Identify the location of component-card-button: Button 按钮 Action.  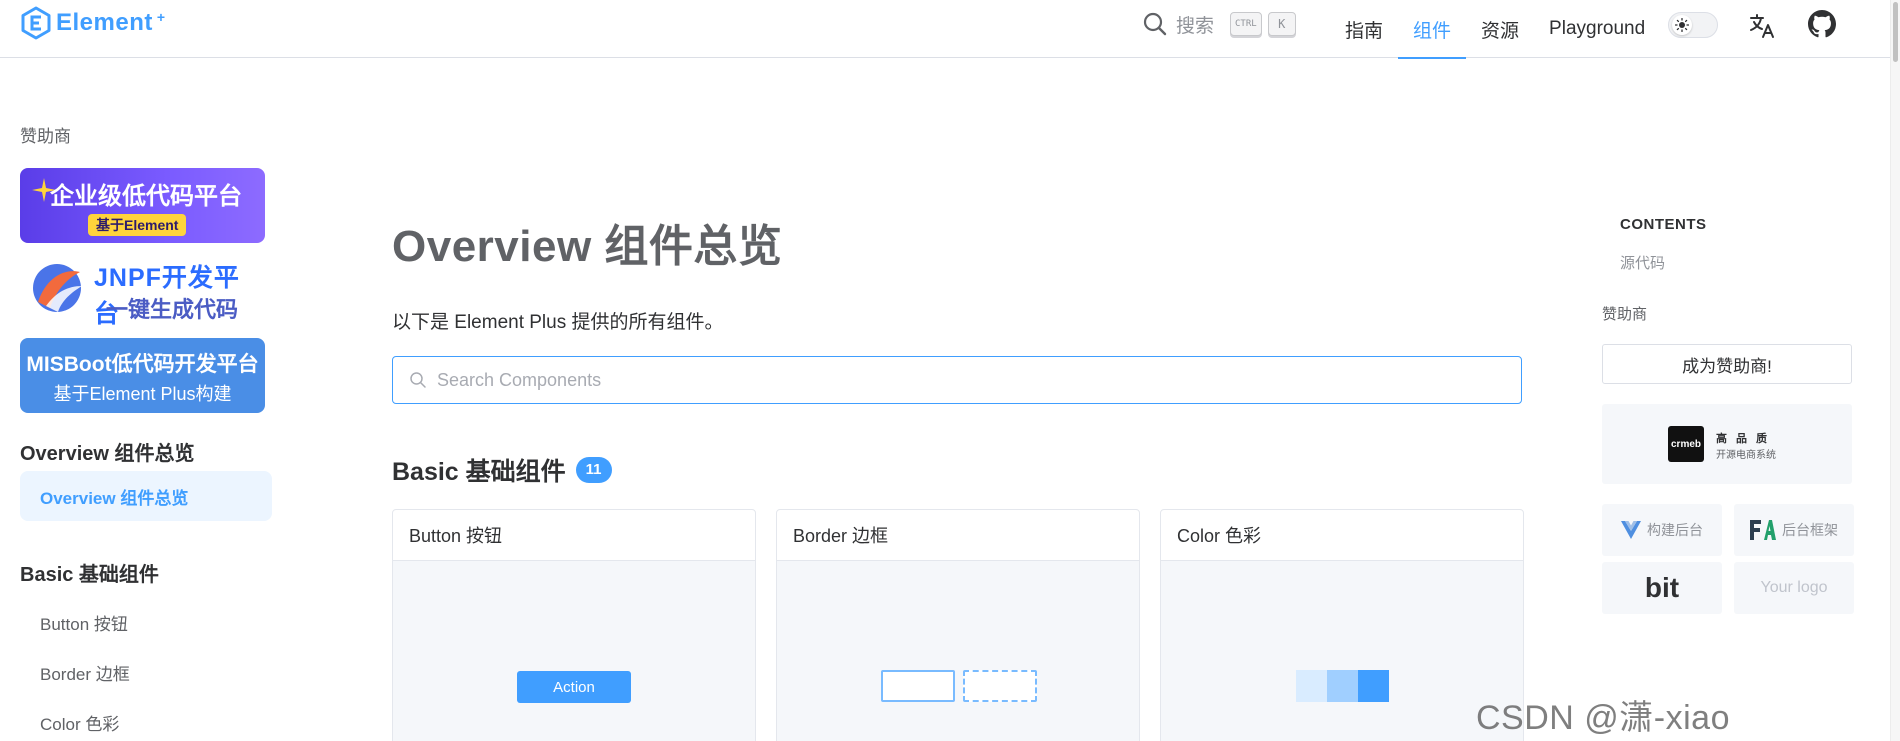
(574, 625).